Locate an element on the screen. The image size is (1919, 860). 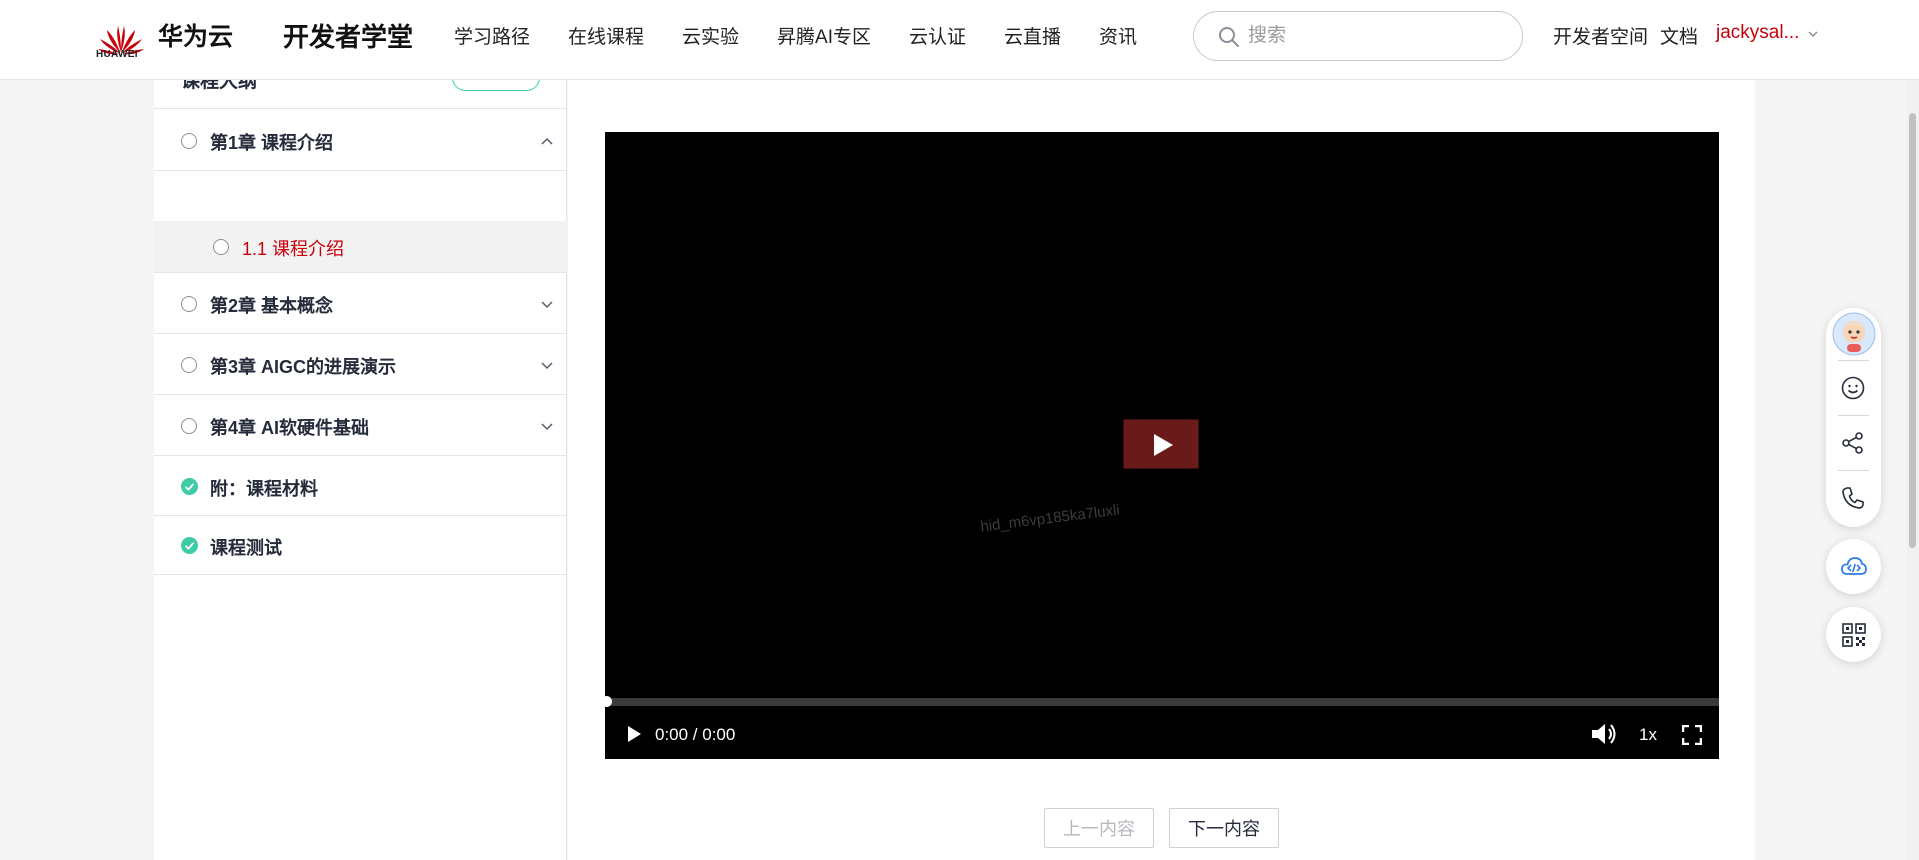
chapter-label: 附：课程材料 is located at coordinates (264, 489).